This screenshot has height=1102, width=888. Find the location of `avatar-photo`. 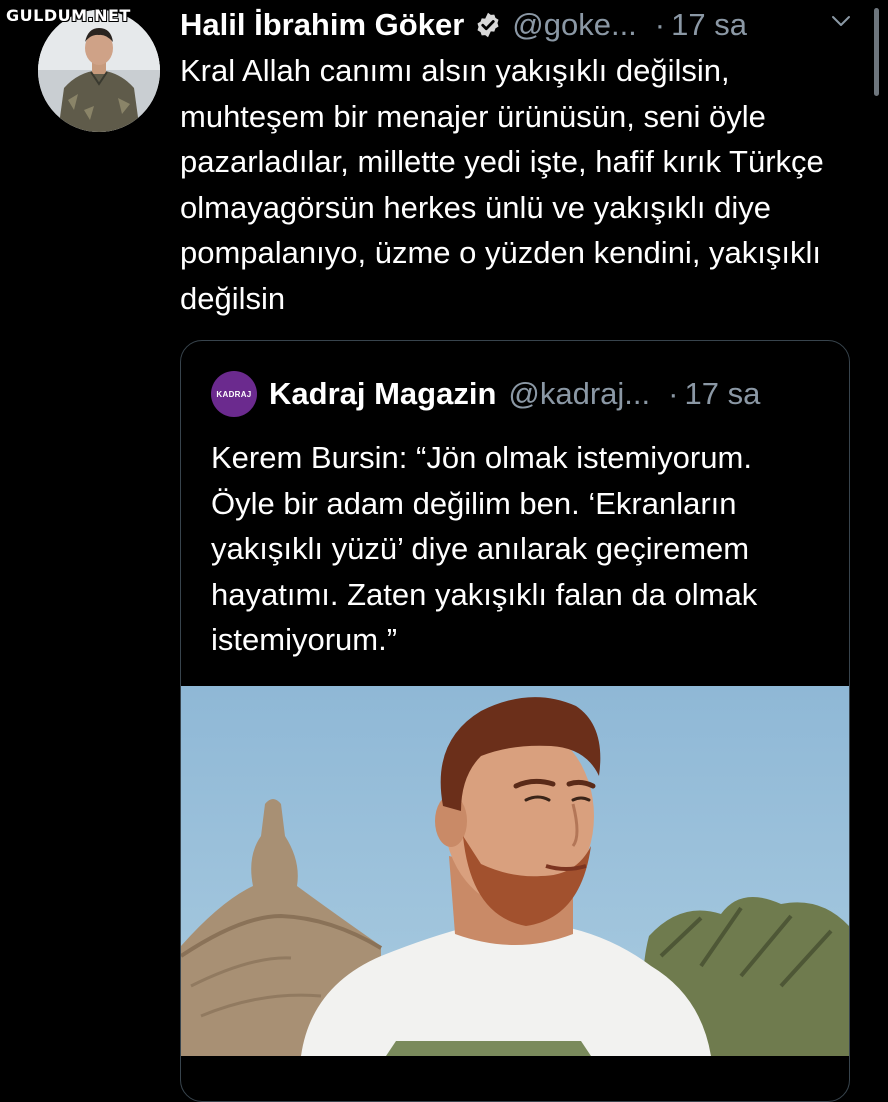

avatar-photo is located at coordinates (99, 71).